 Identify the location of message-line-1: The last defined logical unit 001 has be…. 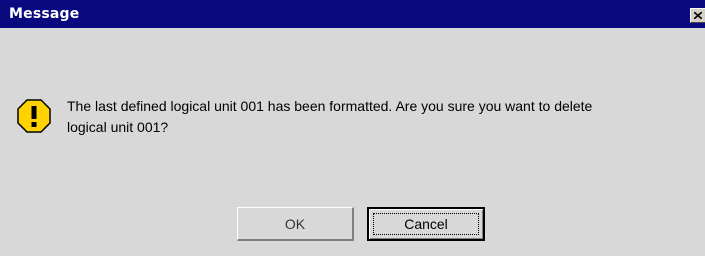
(330, 106).